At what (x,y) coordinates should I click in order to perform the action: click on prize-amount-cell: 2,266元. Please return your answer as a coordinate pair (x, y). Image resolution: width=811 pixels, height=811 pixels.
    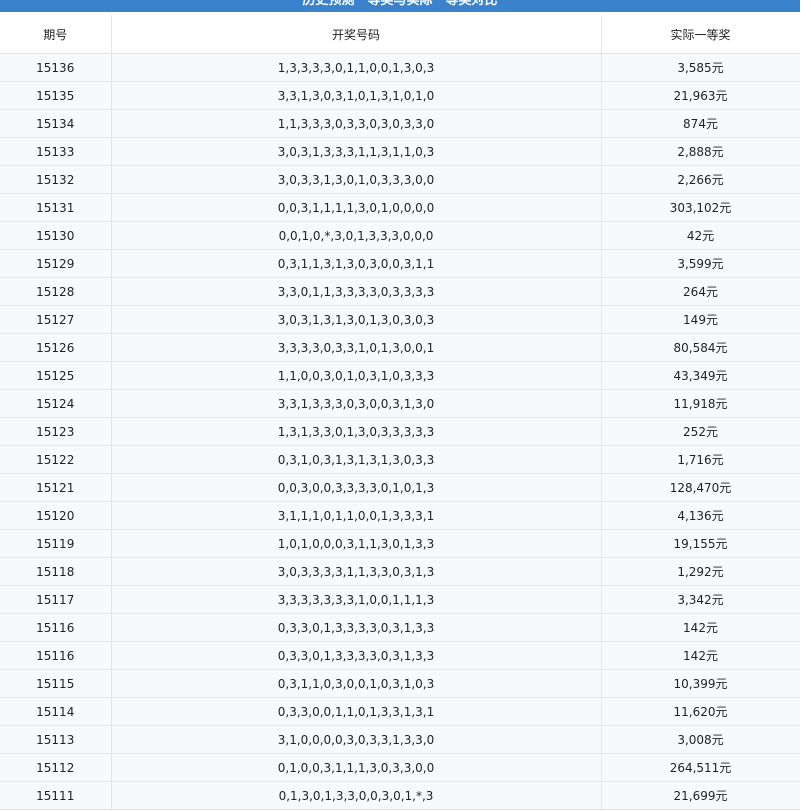
    Looking at the image, I should click on (701, 179).